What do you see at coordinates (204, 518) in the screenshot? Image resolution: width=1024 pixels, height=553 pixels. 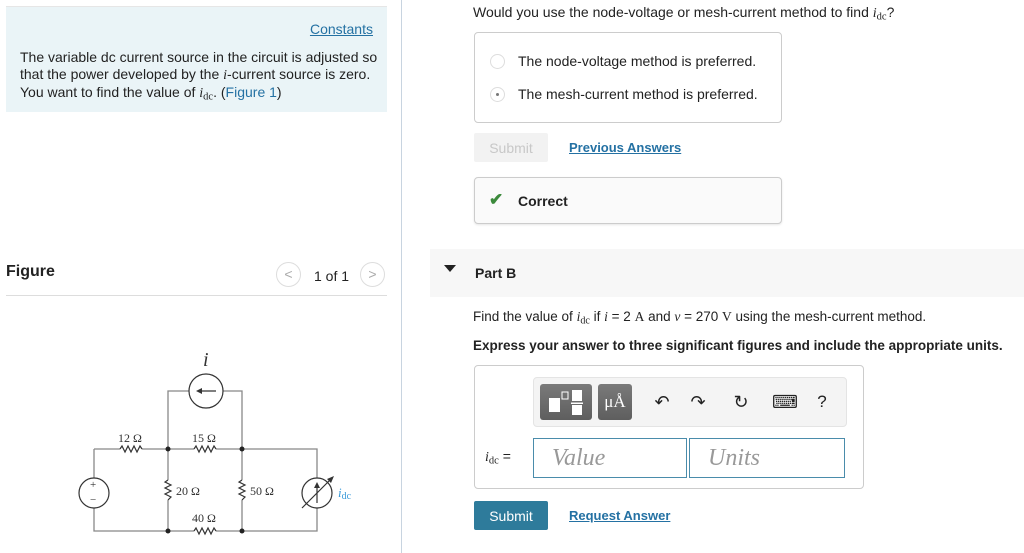 I see `label-40-ohm: 40 Ω` at bounding box center [204, 518].